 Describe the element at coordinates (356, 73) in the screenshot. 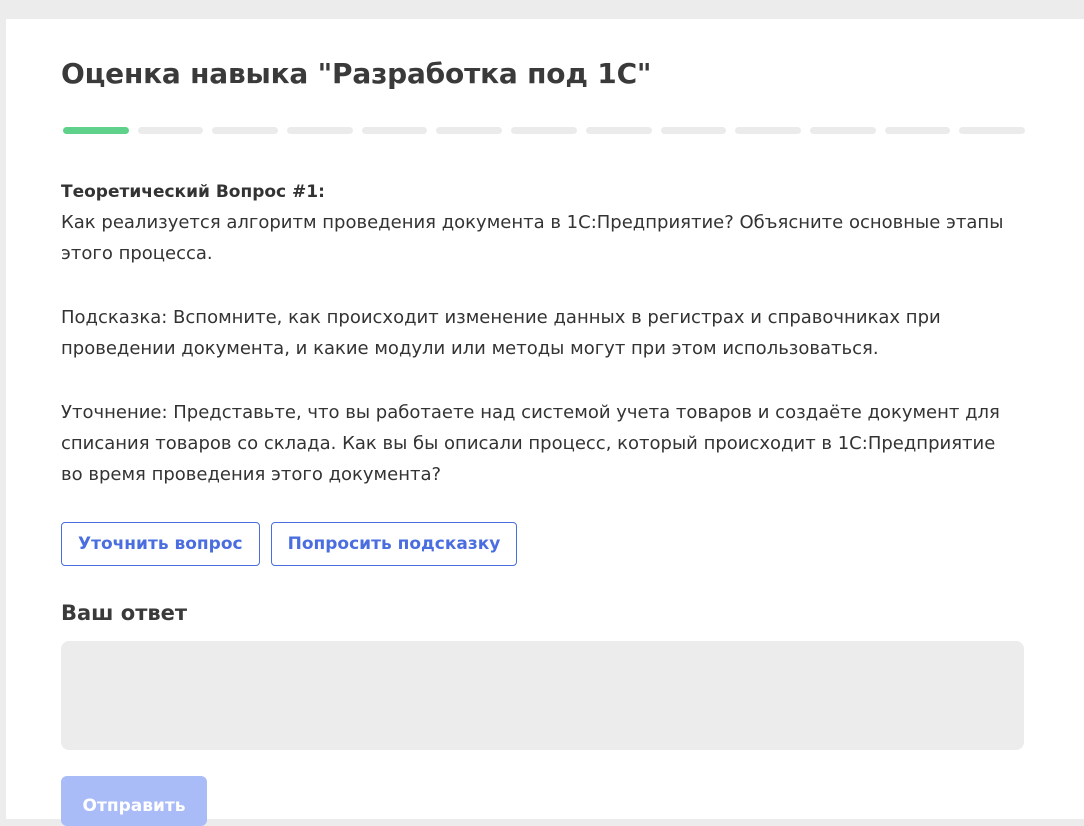

I see `page-title: Оценка навыка "Разработка под 1С"` at that location.